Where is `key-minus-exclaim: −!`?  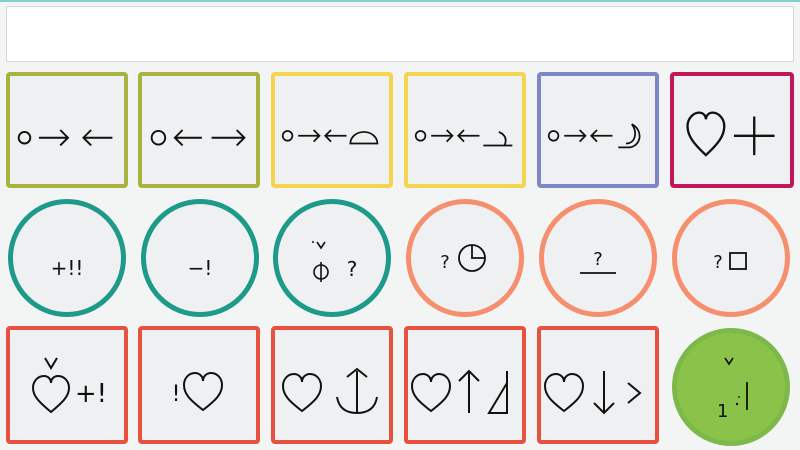 key-minus-exclaim: −! is located at coordinates (200, 258).